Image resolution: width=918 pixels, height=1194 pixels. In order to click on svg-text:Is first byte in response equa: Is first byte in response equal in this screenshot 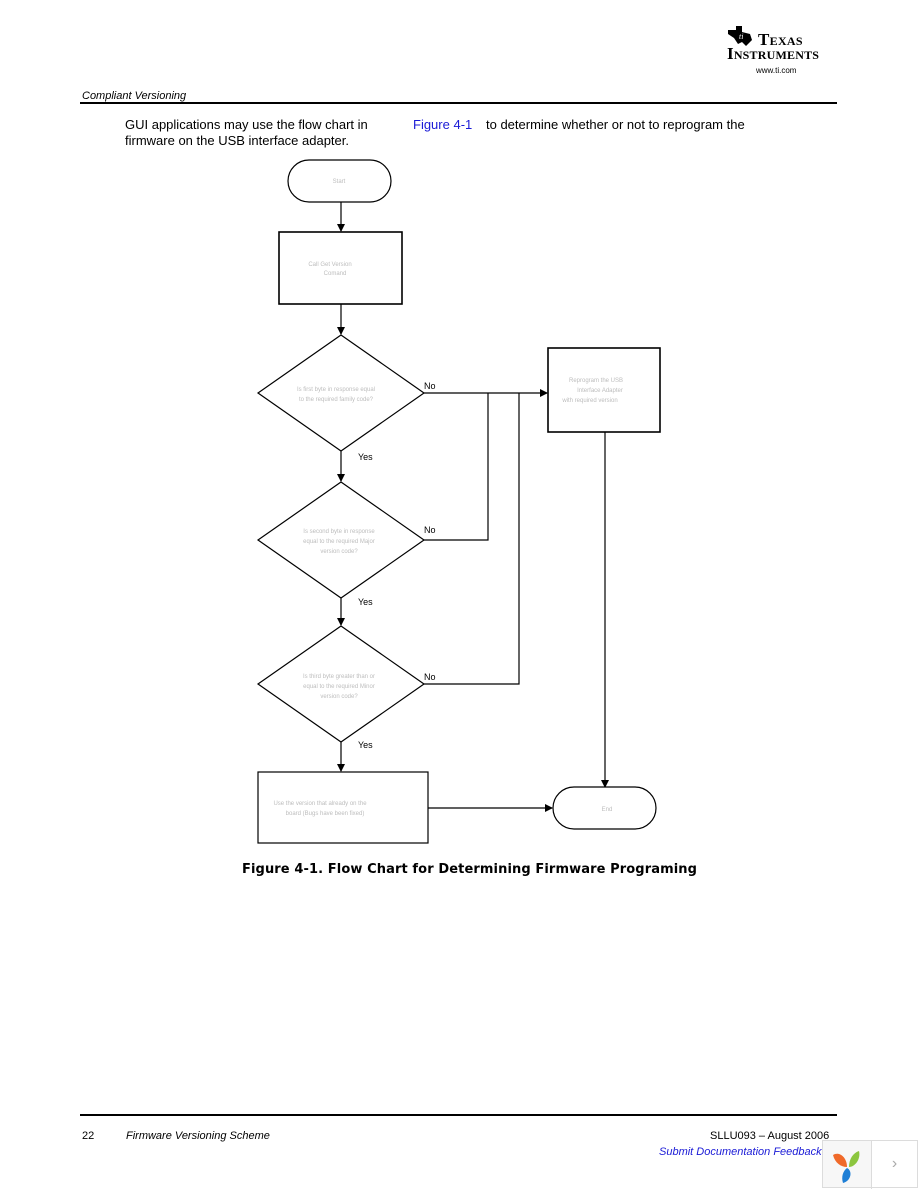, I will do `click(336, 390)`.